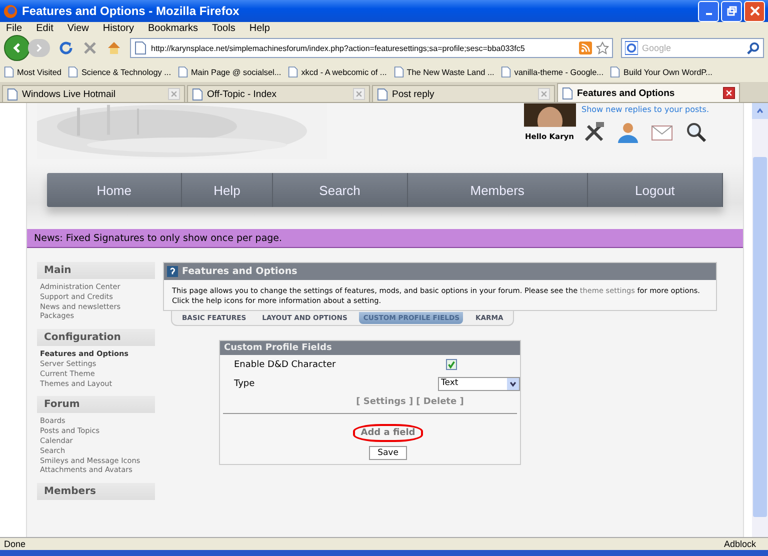 The image size is (768, 556). What do you see at coordinates (708, 11) in the screenshot?
I see `minimize-button` at bounding box center [708, 11].